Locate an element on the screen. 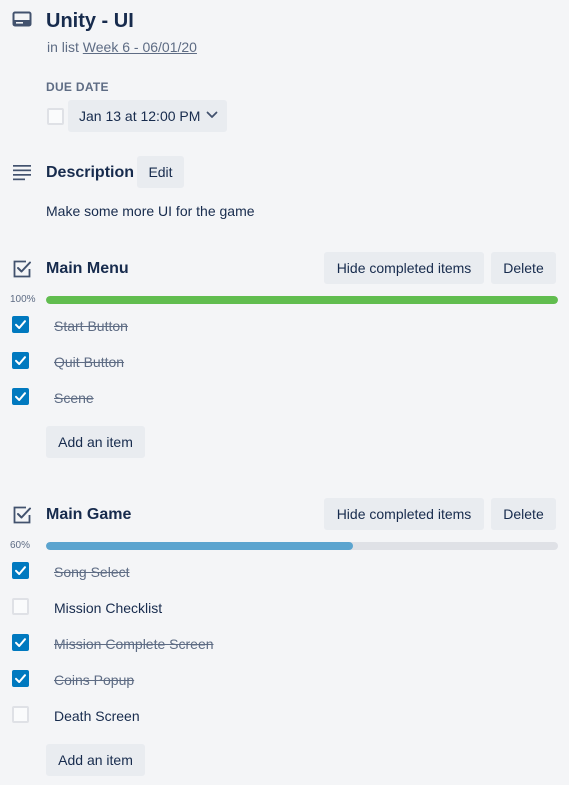 This screenshot has width=569, height=785. due-date-value: Jan 13 at 12:00 PM is located at coordinates (140, 116).